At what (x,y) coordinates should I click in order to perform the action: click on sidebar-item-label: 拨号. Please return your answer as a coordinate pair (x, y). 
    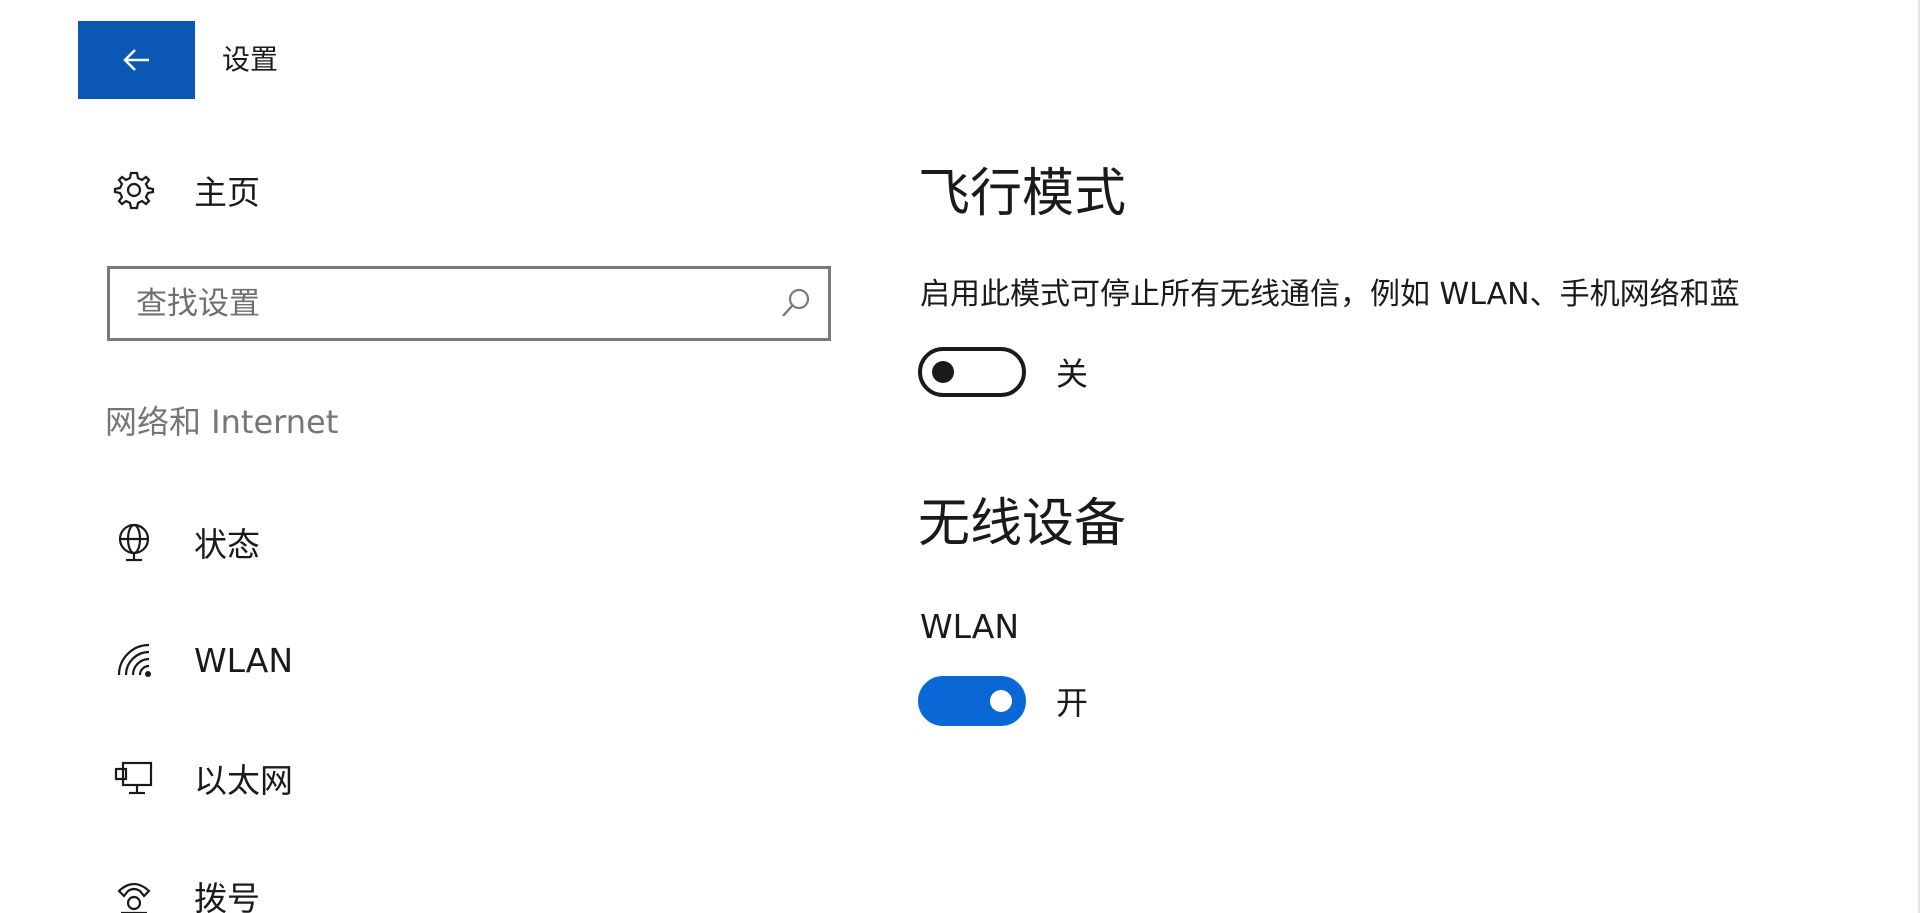
    Looking at the image, I should click on (227, 896).